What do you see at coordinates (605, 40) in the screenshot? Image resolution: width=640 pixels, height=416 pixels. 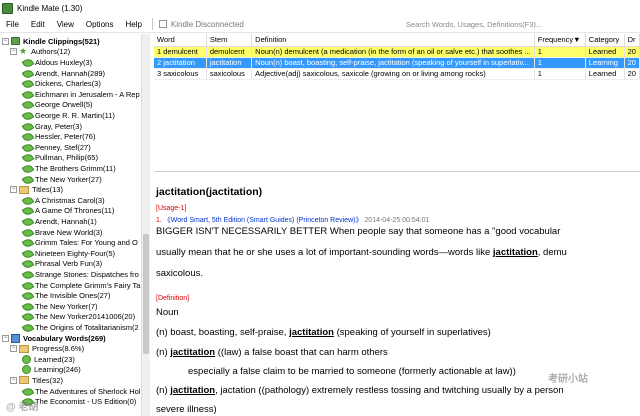 I see `col-category: Category` at bounding box center [605, 40].